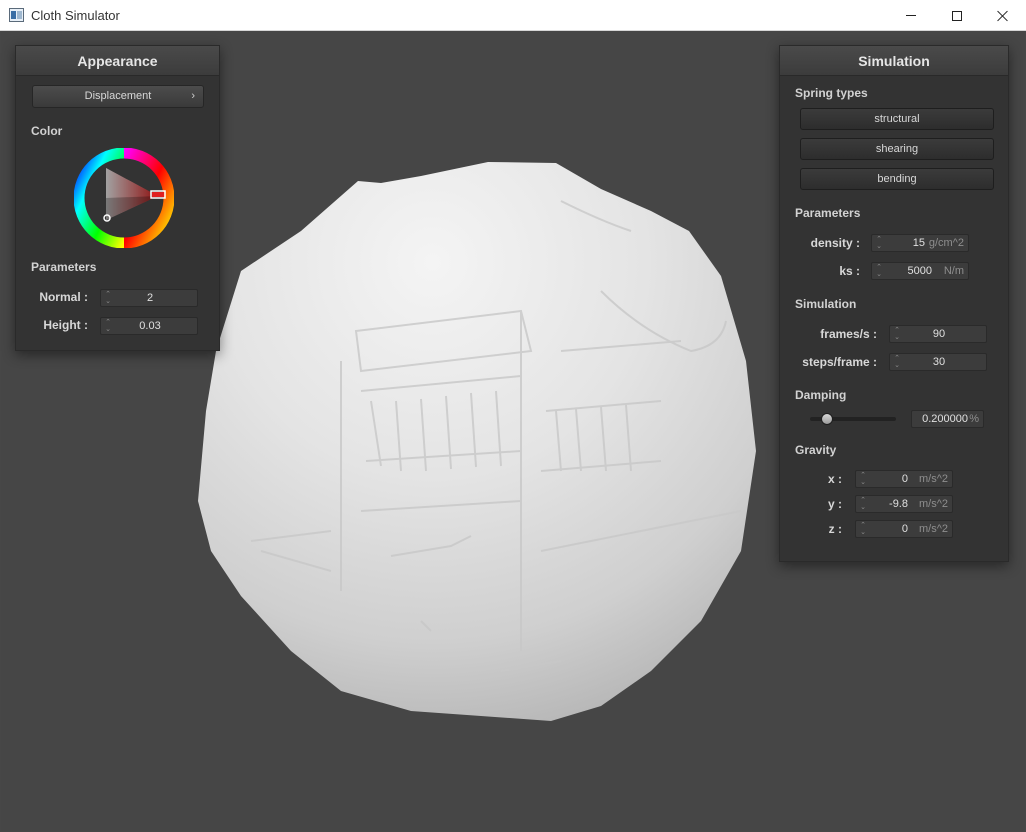  Describe the element at coordinates (827, 419) in the screenshot. I see `damping-slider-knob` at that location.